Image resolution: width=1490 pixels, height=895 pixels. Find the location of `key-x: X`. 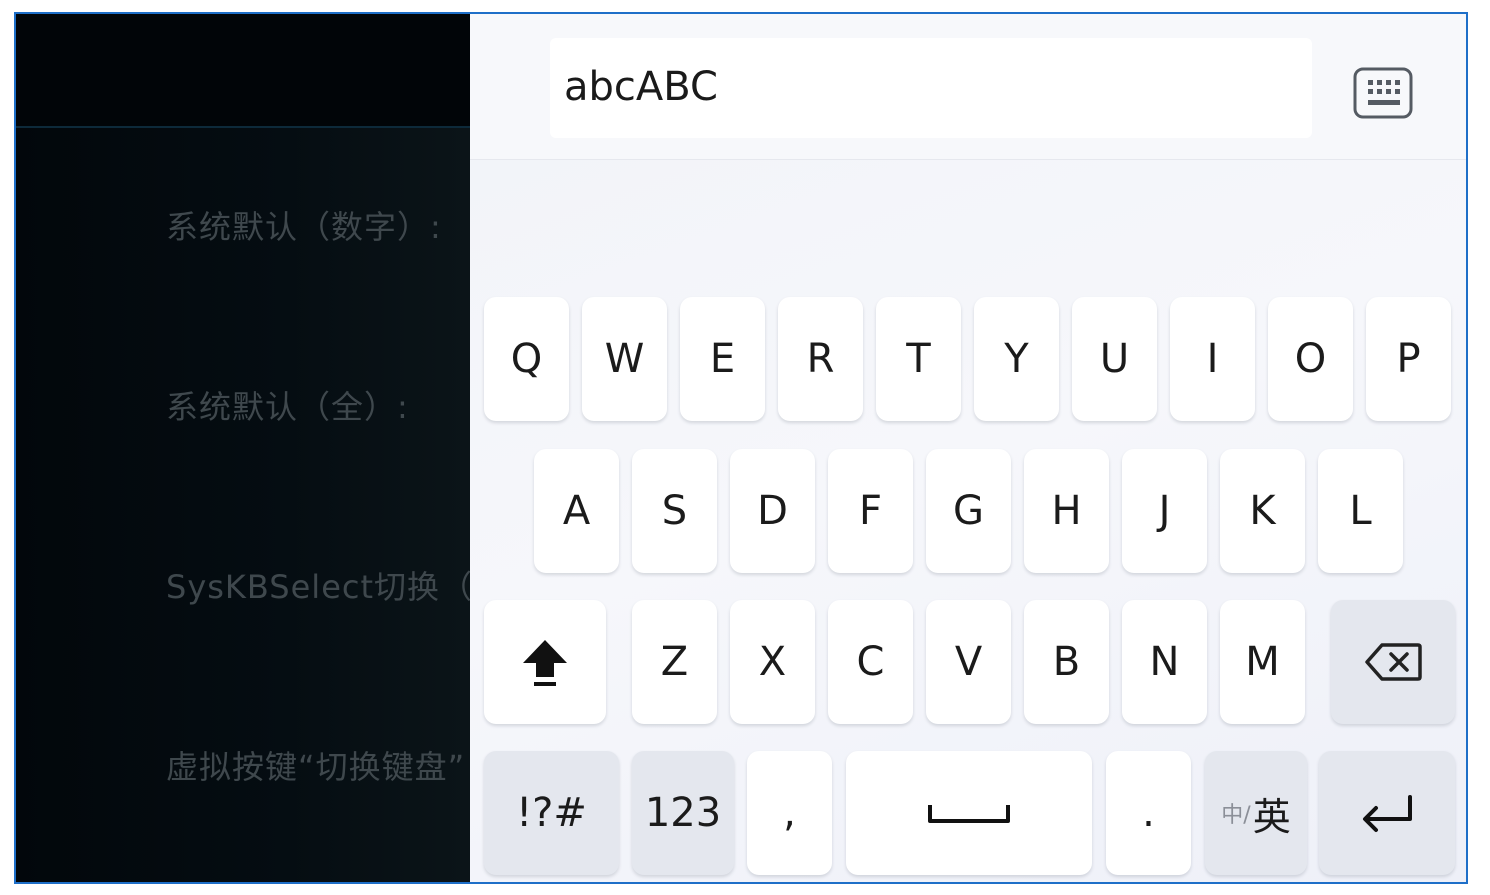

key-x: X is located at coordinates (772, 662).